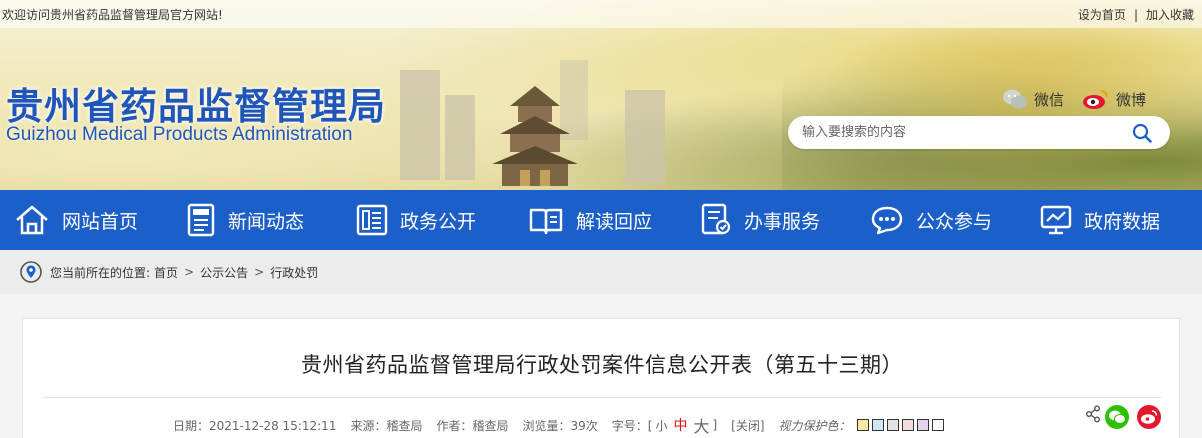 The width and height of the screenshot is (1202, 438). What do you see at coordinates (632, 425) in the screenshot?
I see `font-size-label: 字号：[` at bounding box center [632, 425].